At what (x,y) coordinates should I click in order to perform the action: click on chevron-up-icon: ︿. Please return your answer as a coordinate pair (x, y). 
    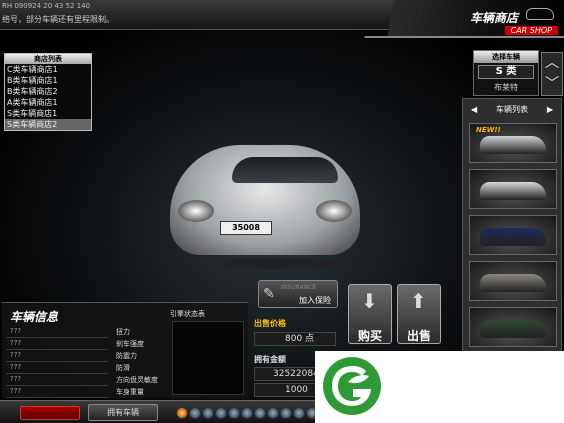
    Looking at the image, I should click on (552, 63).